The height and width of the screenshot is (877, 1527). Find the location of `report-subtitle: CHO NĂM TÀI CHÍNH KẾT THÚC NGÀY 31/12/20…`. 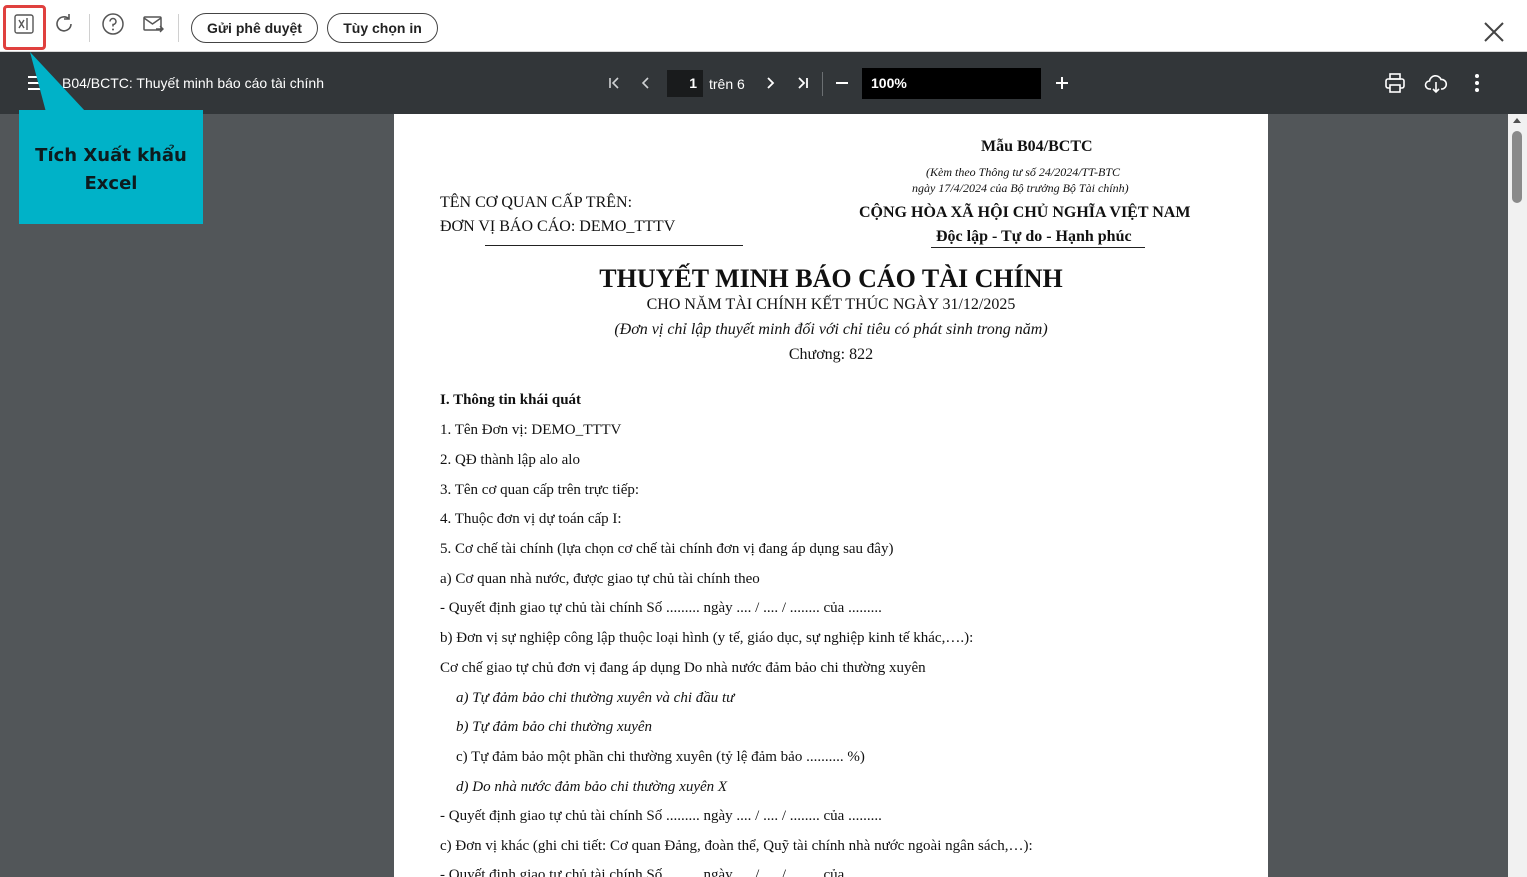

report-subtitle: CHO NĂM TÀI CHÍNH KẾT THÚC NGÀY 31/12/20… is located at coordinates (831, 304).